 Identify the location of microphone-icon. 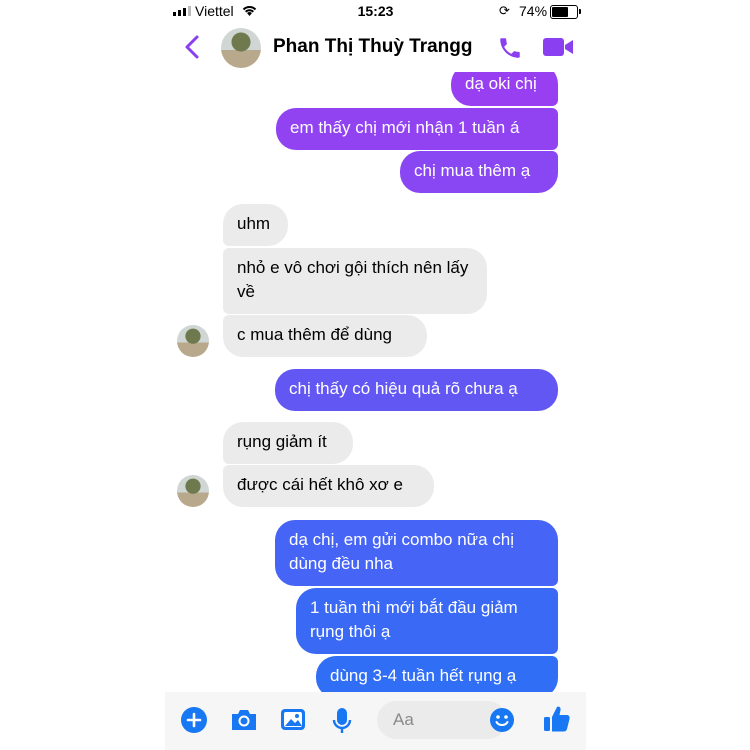
(342, 723).